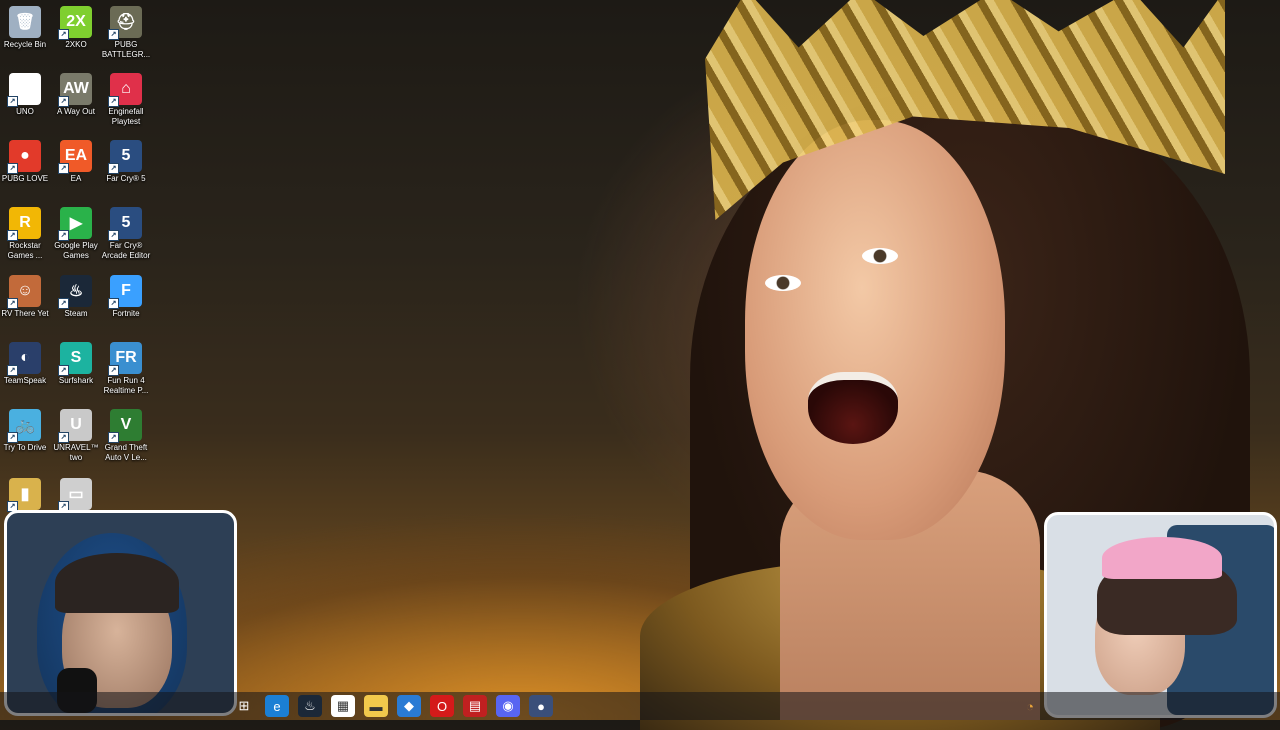  I want to click on wallpaper-mouth, so click(853, 408).